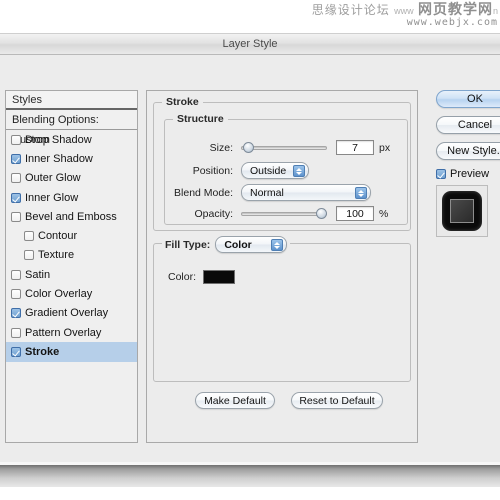 This screenshot has width=500, height=500. I want to click on effect-label: Color Overlay, so click(59, 294).